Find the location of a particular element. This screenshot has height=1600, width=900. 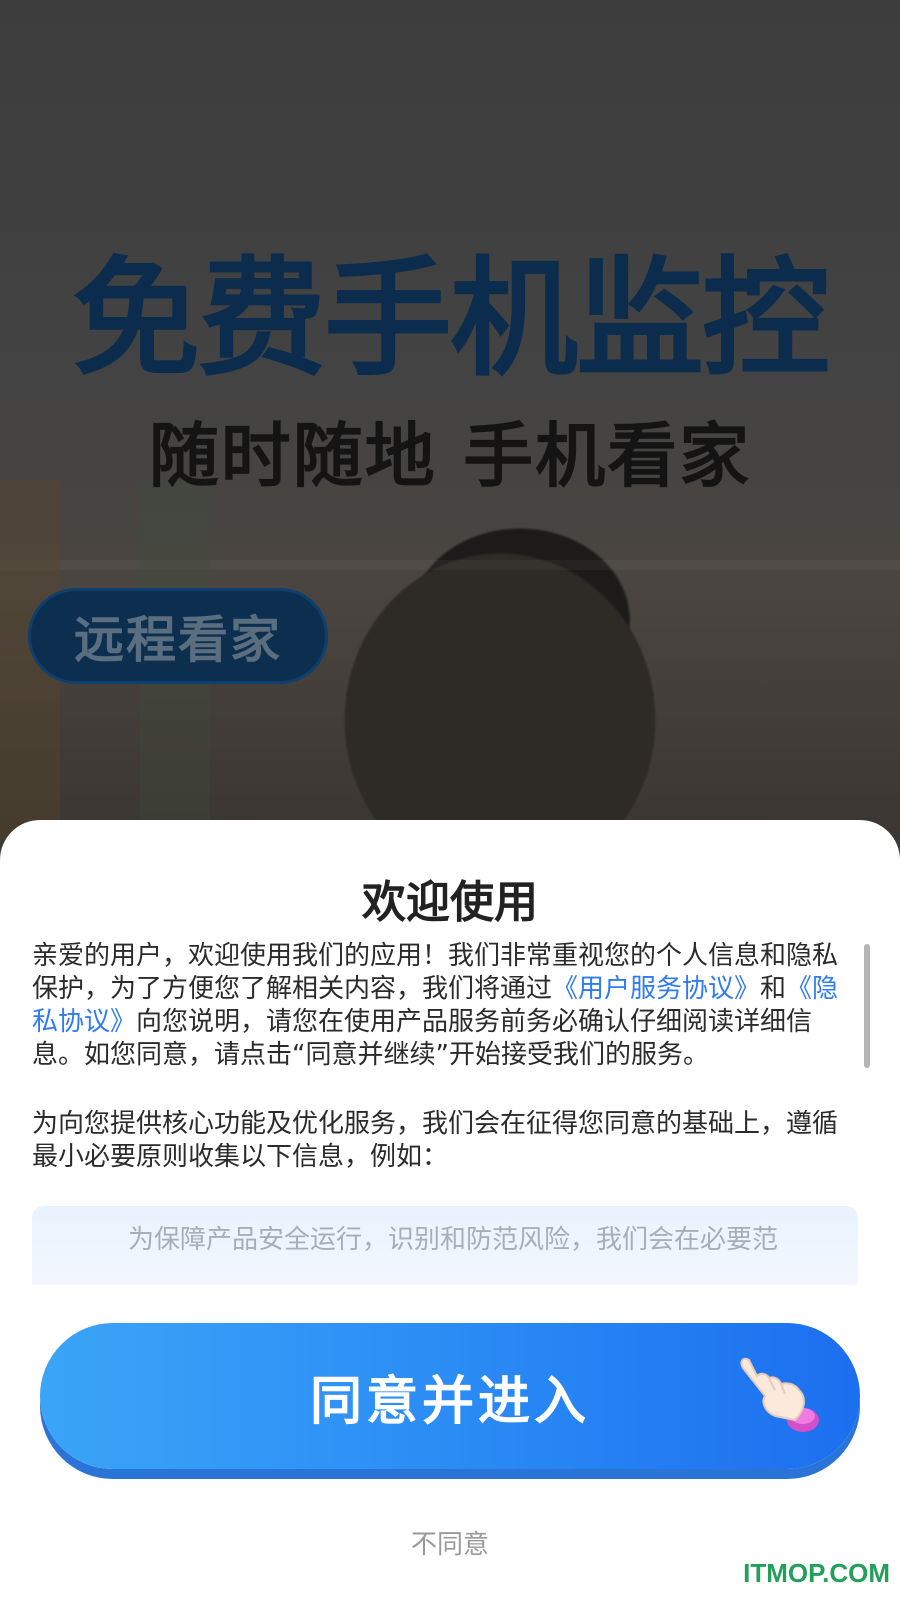

disagree-button: 不同意 is located at coordinates (450, 1542).